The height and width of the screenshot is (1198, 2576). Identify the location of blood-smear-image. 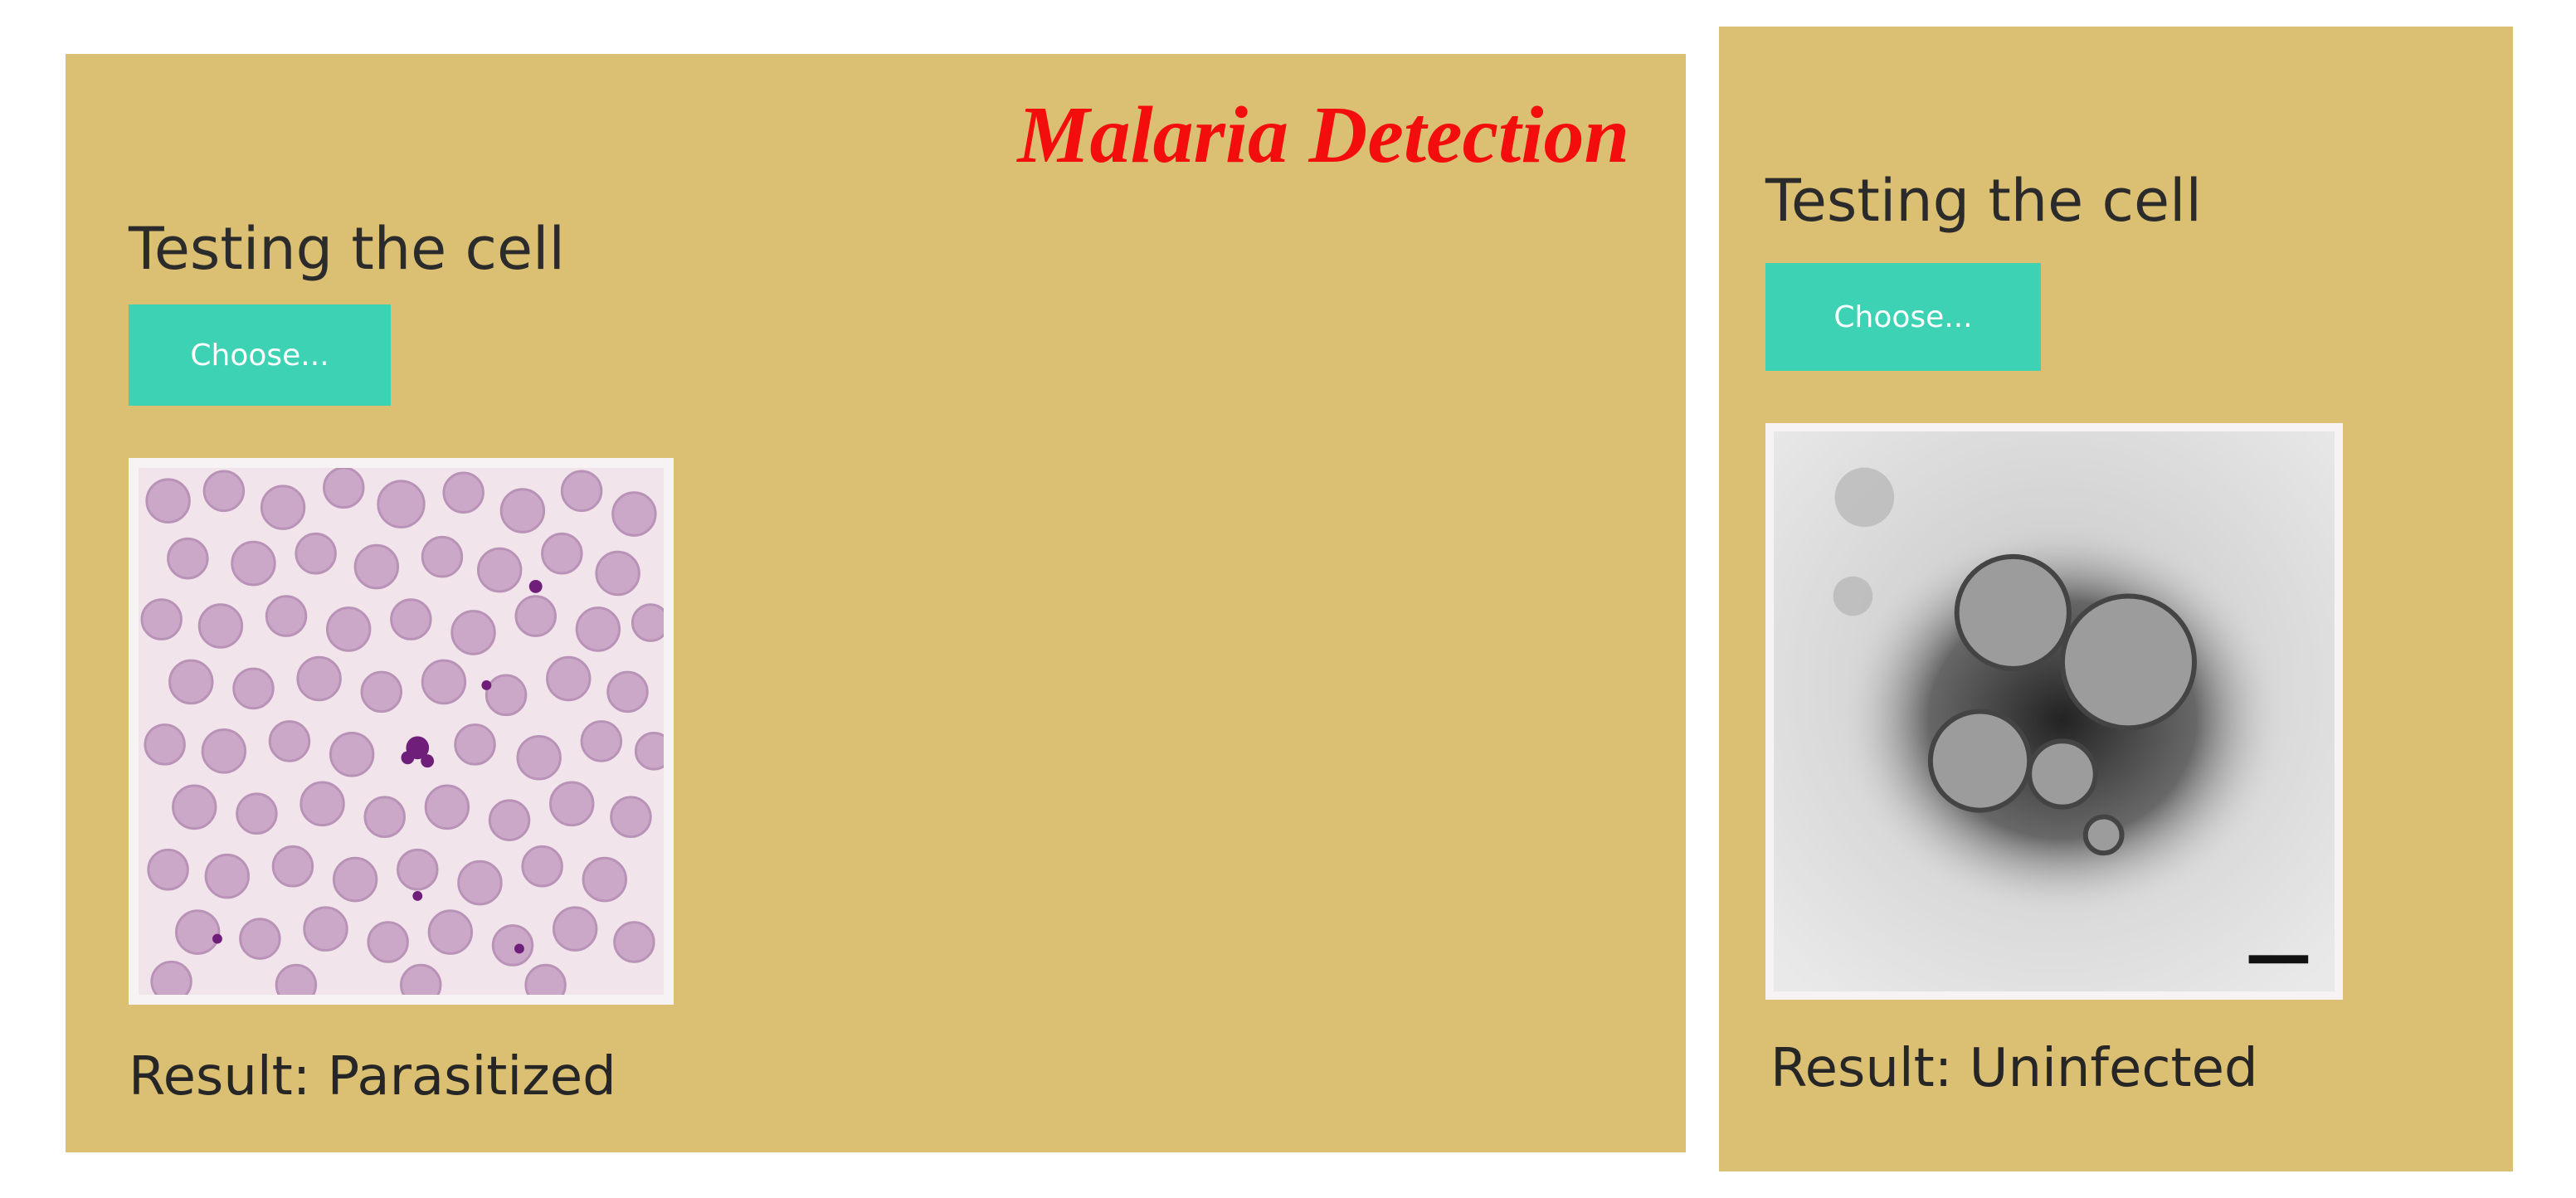
(401, 731).